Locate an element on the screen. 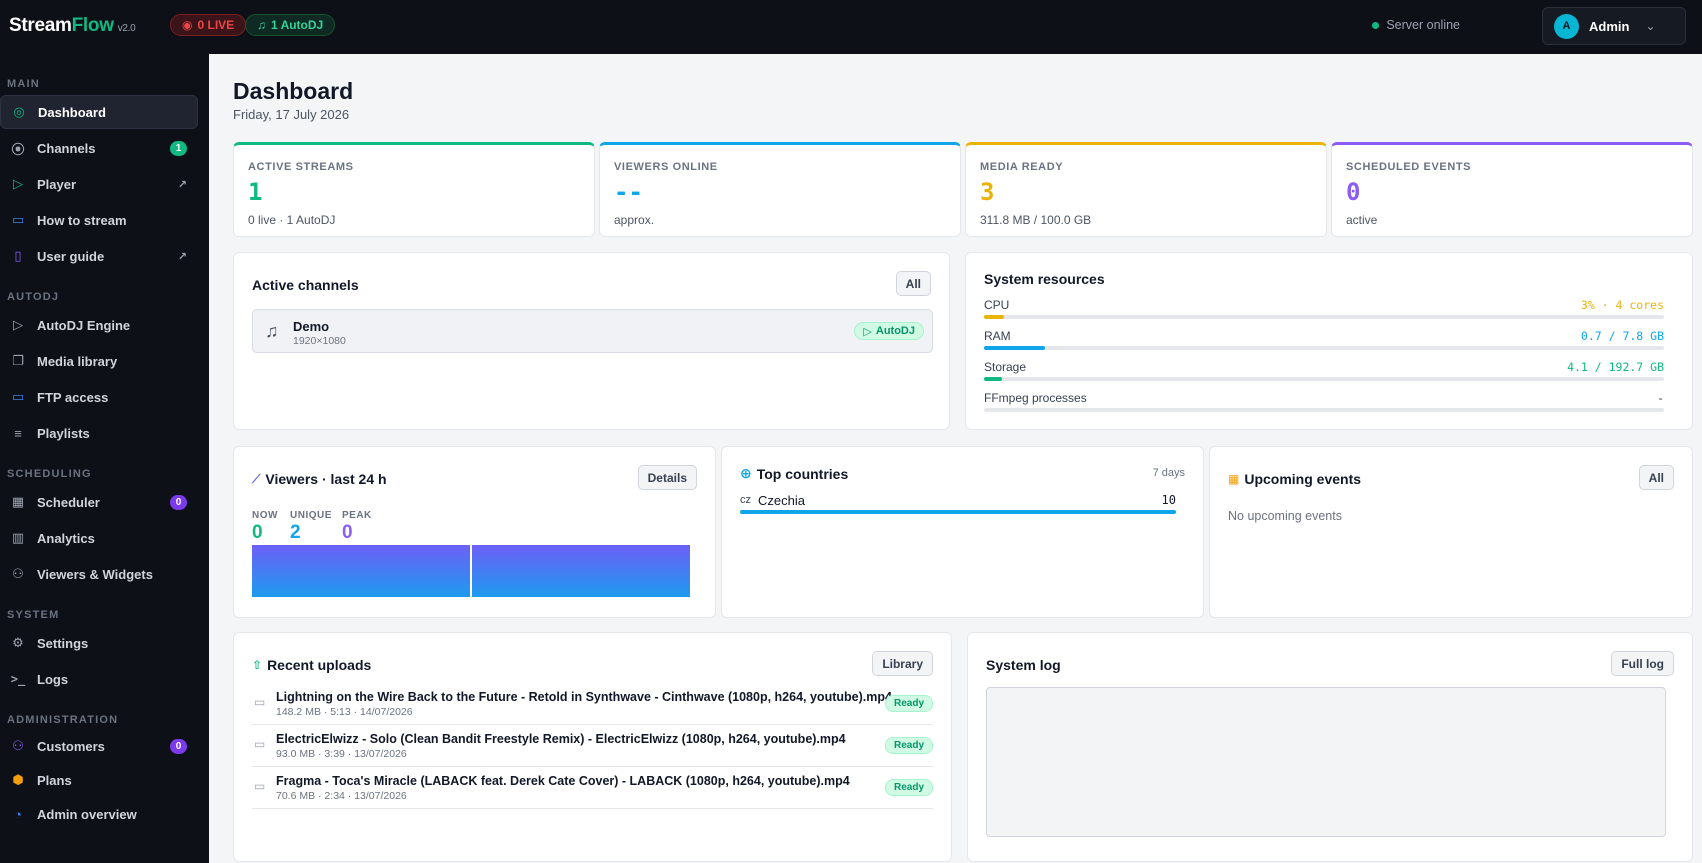 The image size is (1702, 863). autodj-status-pill: ♫ 1 AutoDJ is located at coordinates (290, 25).